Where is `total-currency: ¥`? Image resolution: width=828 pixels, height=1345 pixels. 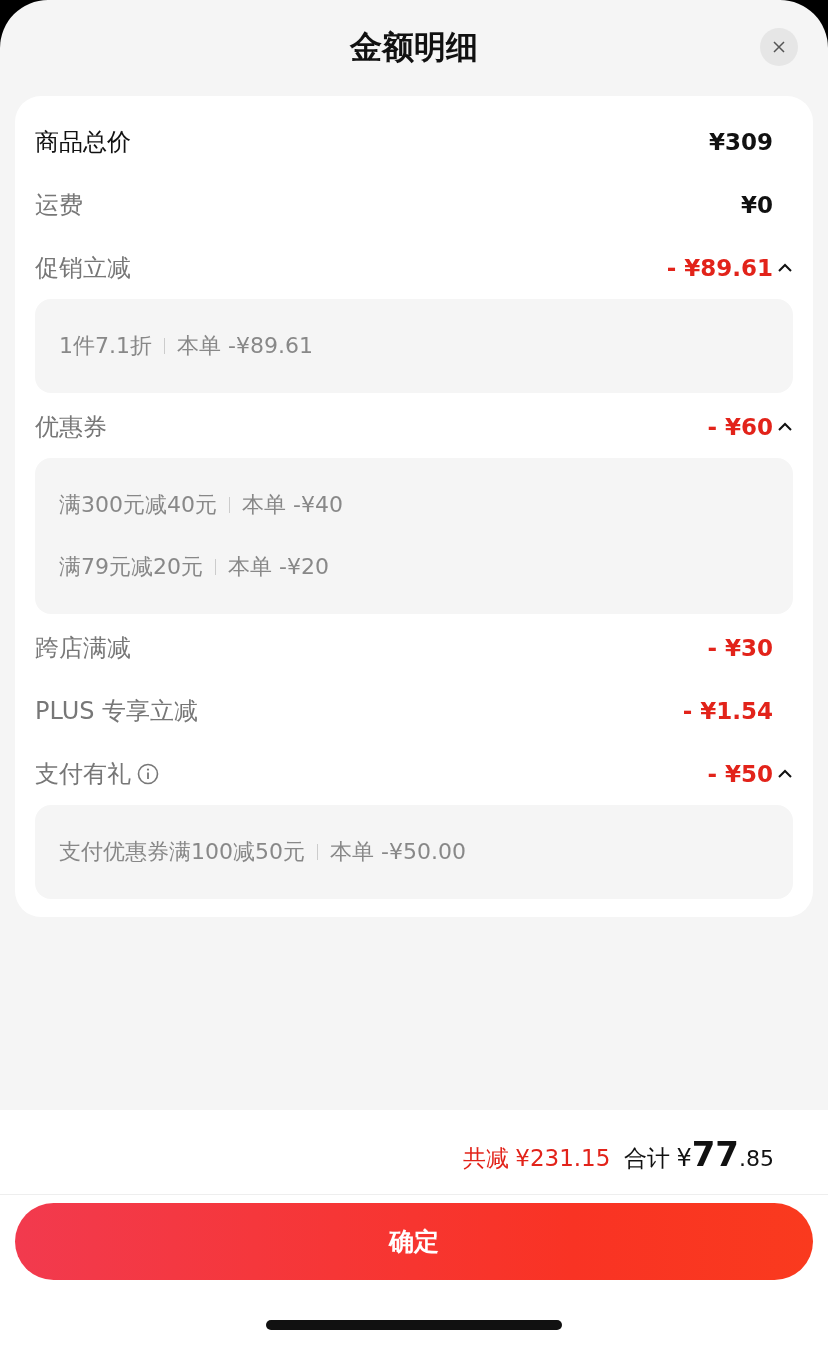 total-currency: ¥ is located at coordinates (684, 1158).